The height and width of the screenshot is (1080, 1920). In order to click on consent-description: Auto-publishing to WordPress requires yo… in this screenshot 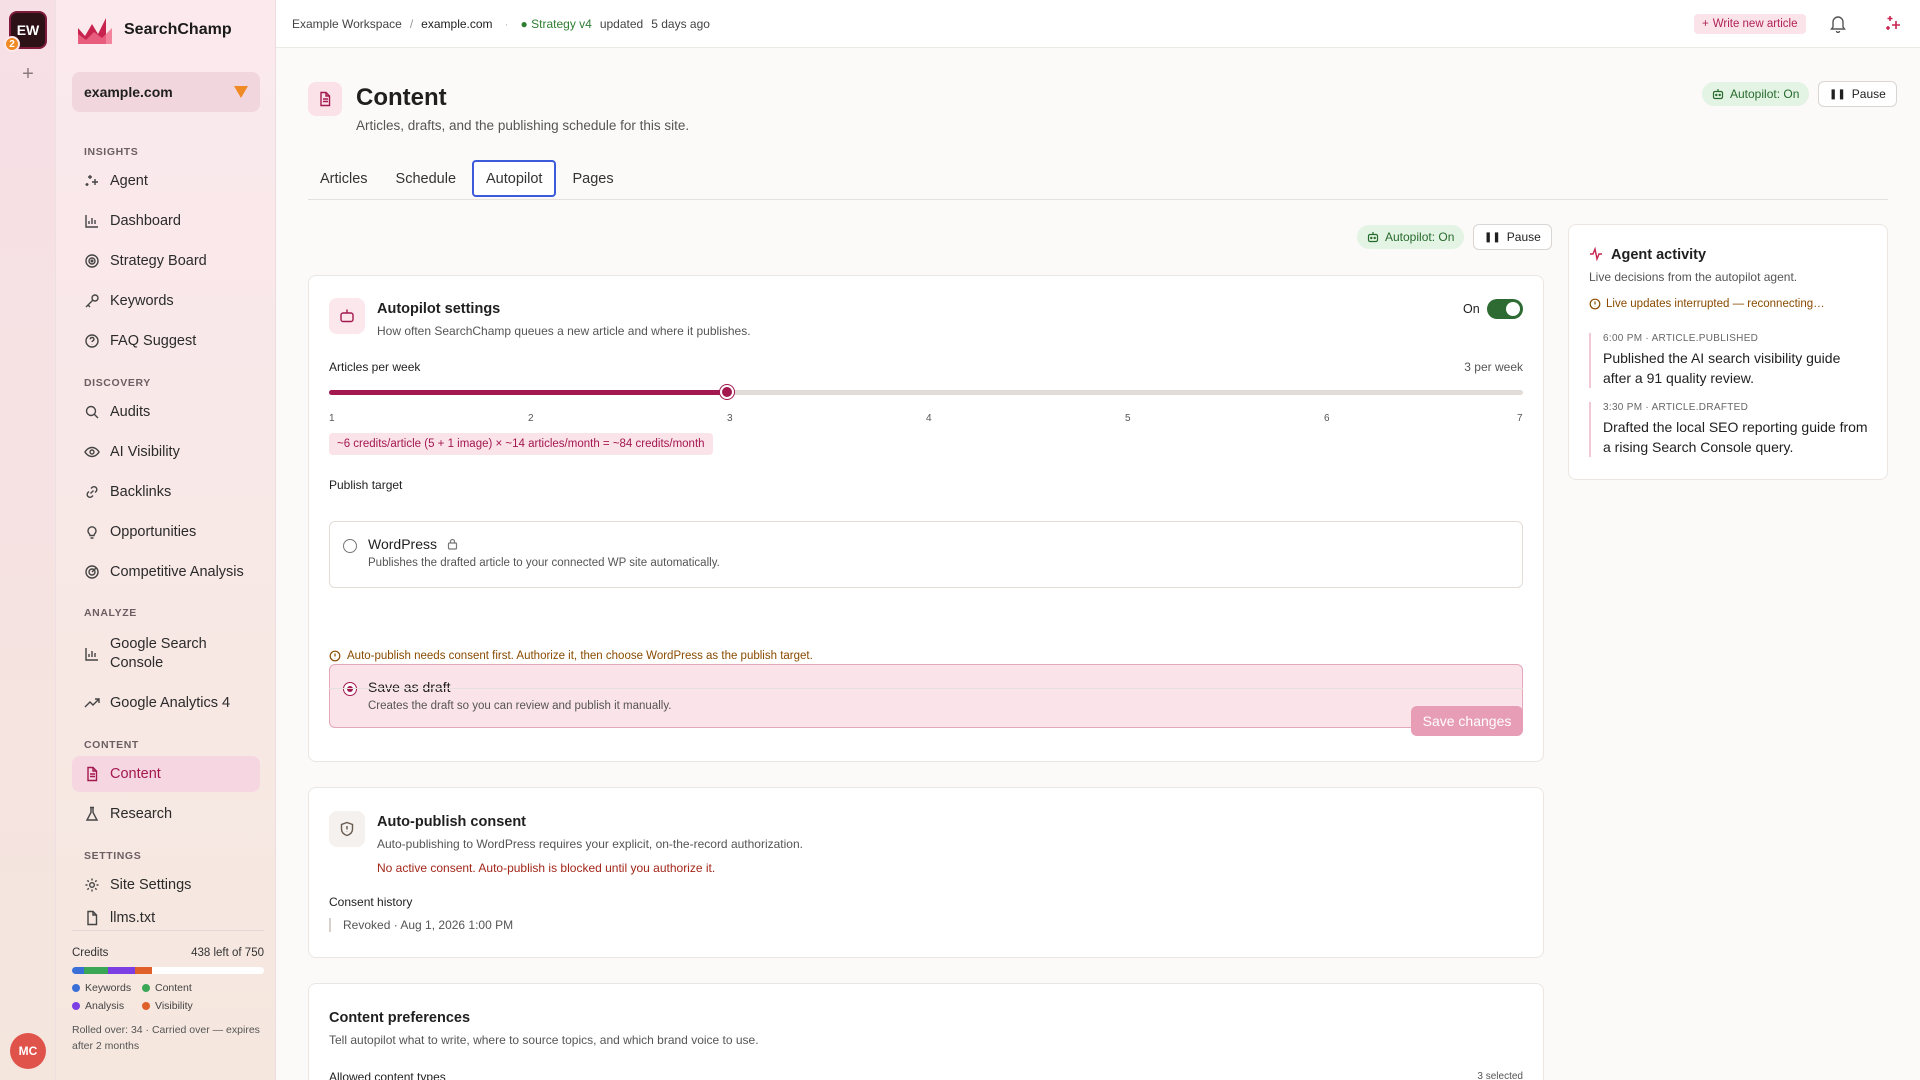, I will do `click(590, 844)`.